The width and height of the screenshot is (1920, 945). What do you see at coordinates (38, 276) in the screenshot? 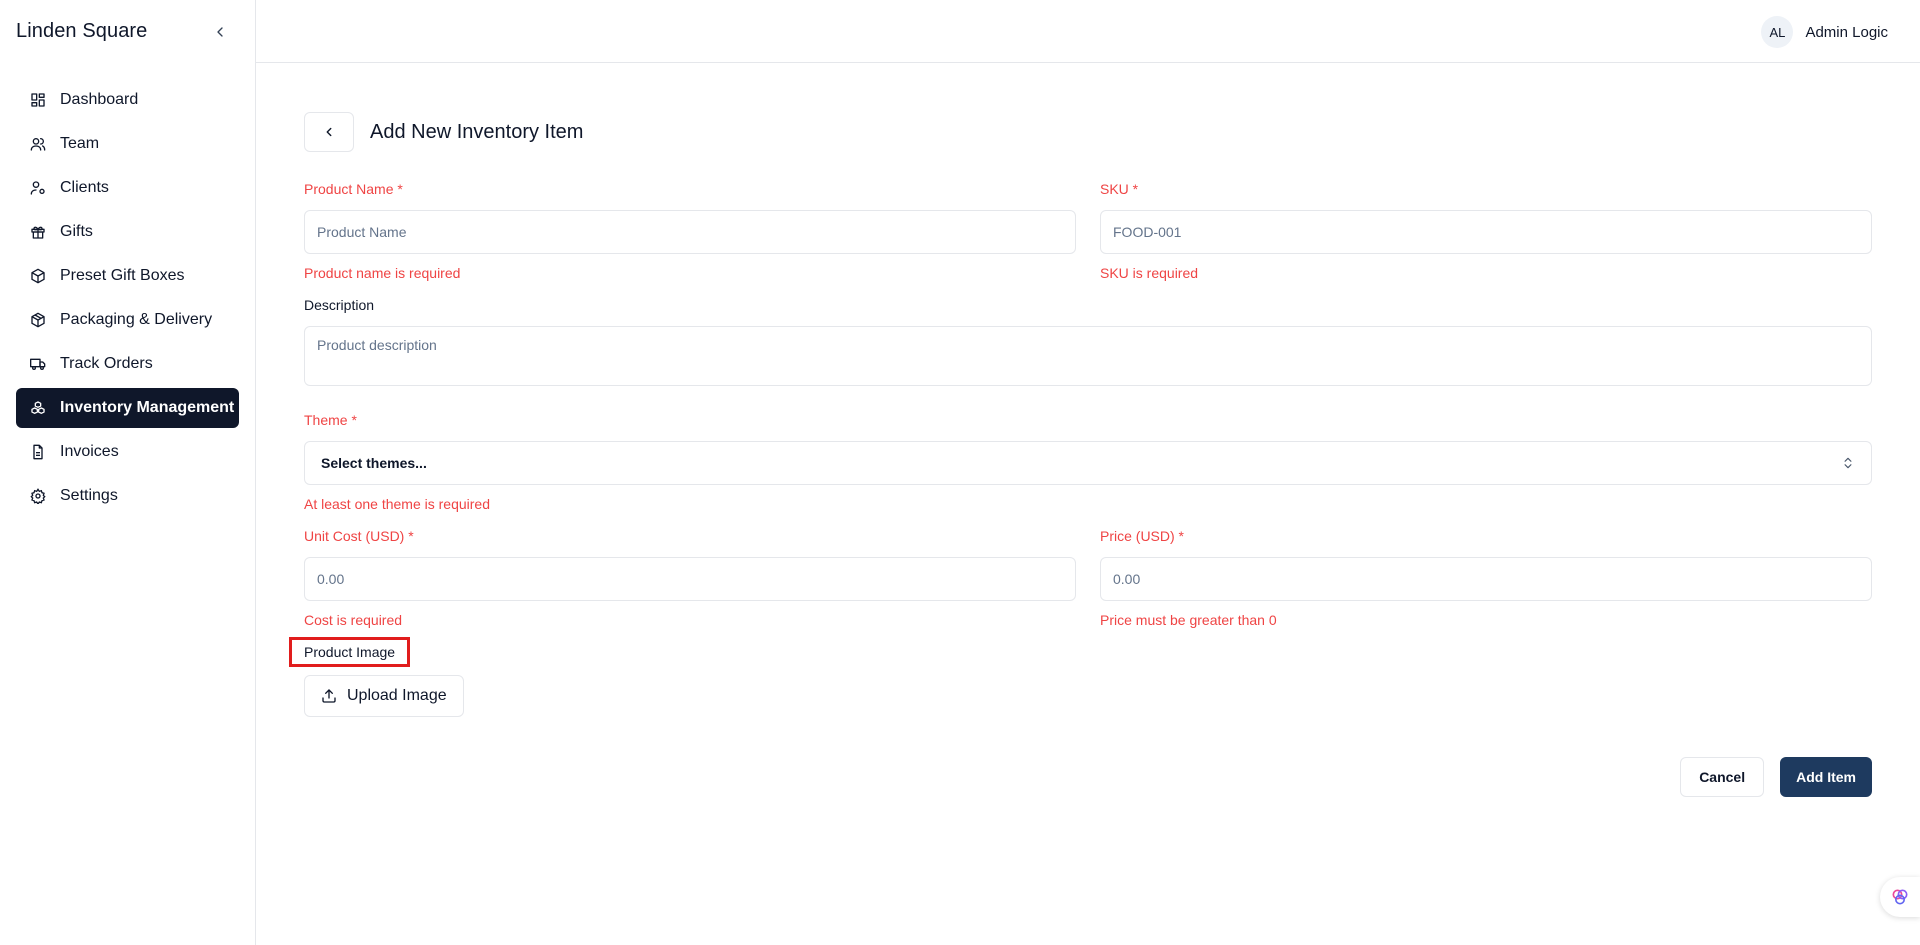
I see `box-icon` at bounding box center [38, 276].